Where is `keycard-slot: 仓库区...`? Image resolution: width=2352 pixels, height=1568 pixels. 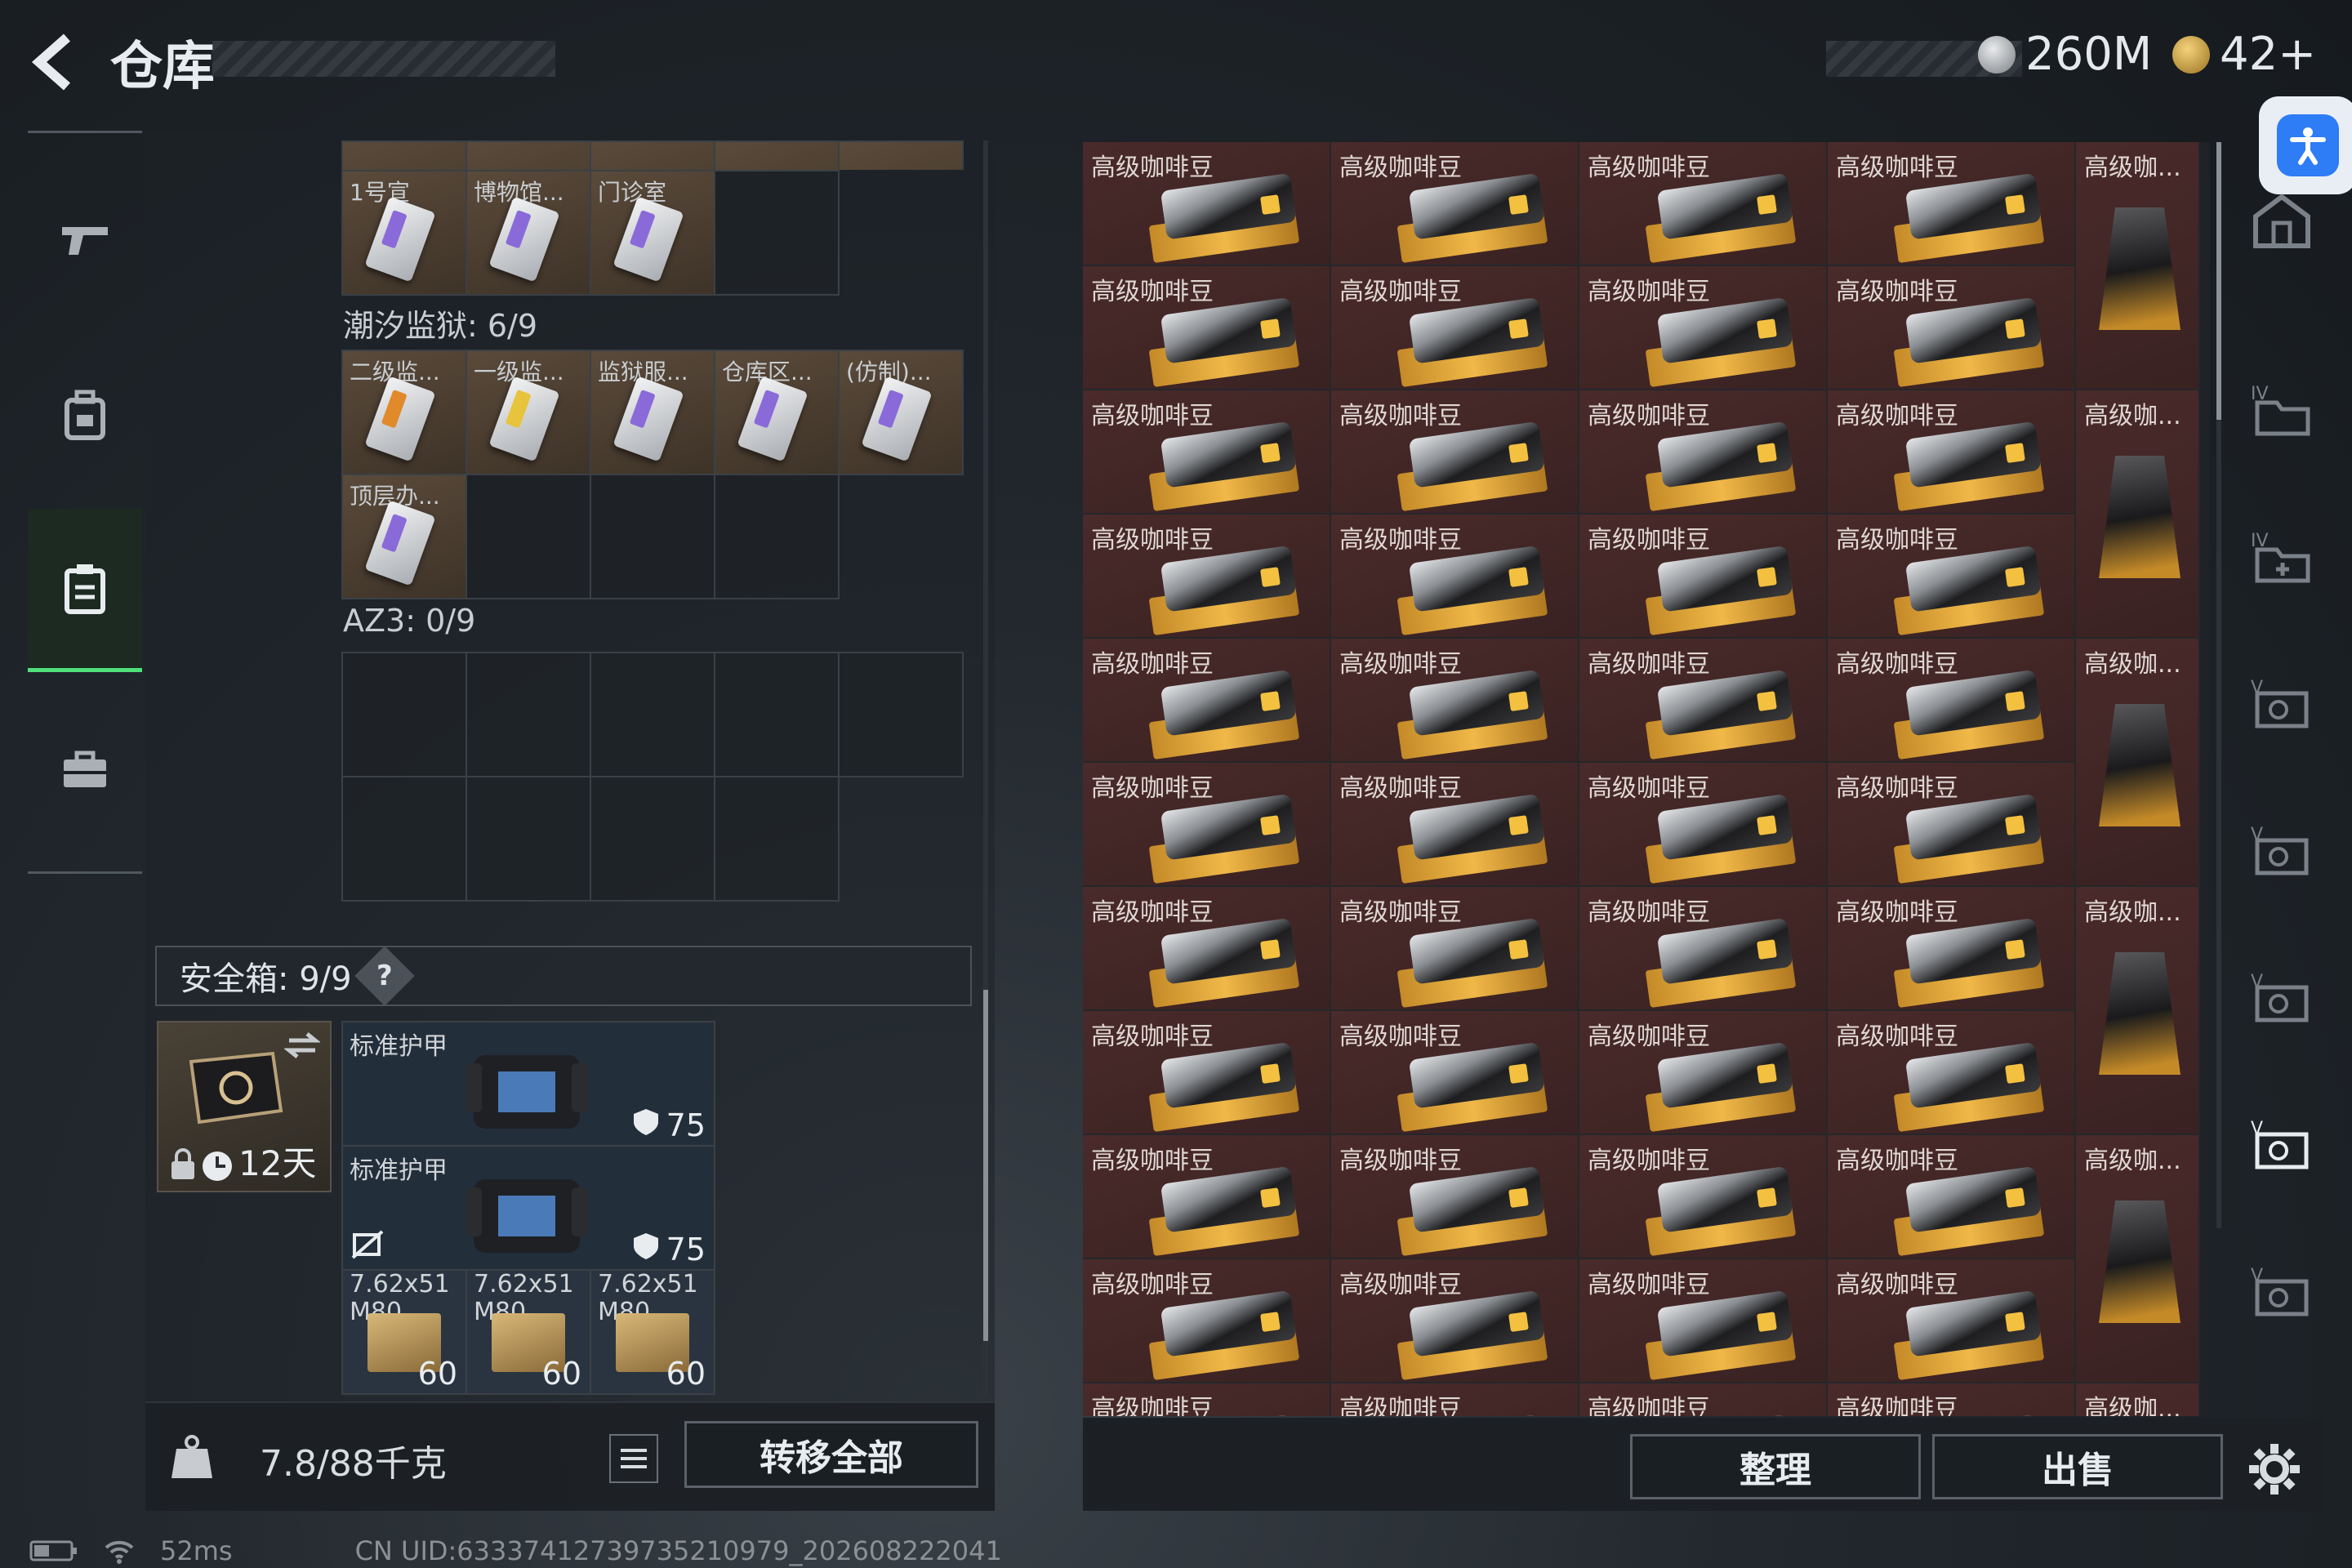 keycard-slot: 仓库区... is located at coordinates (777, 413).